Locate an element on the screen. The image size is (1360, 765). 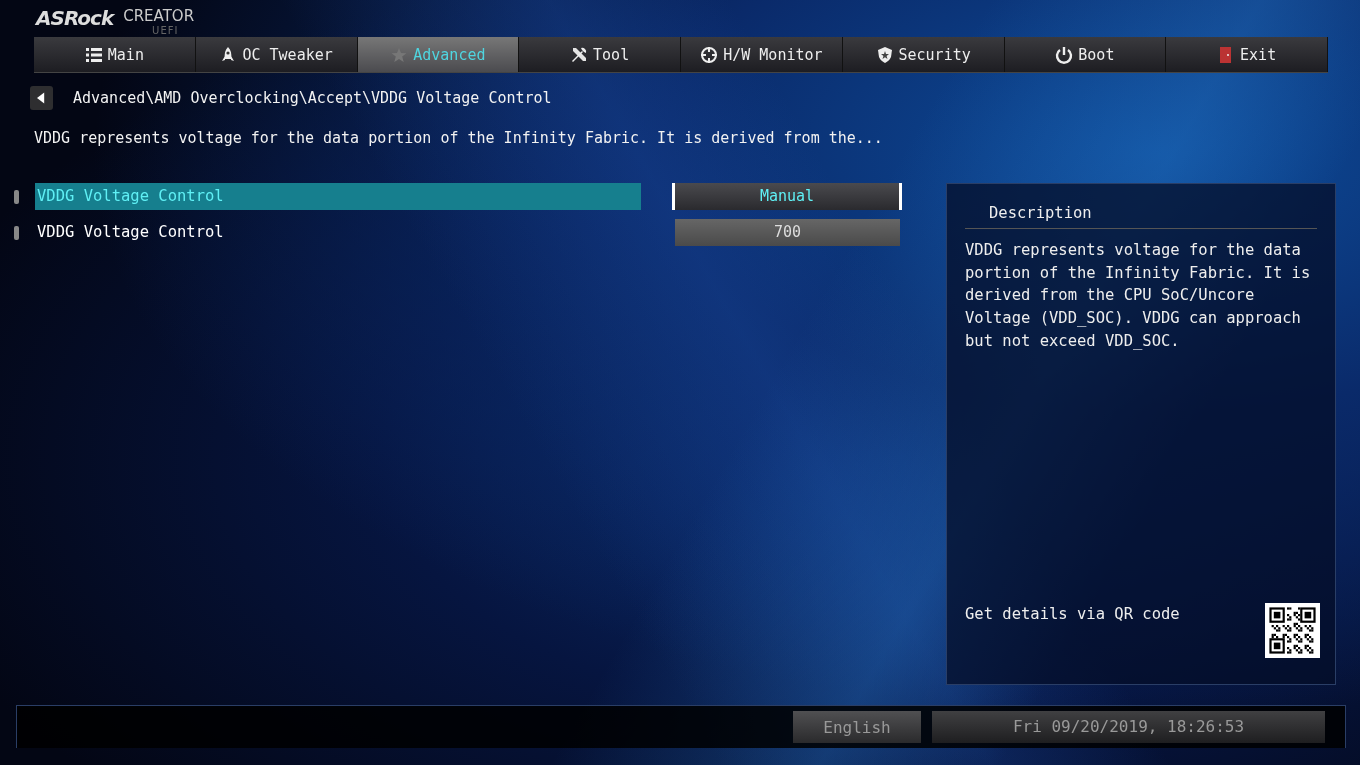
tab: OC Tweaker is located at coordinates (276, 54).